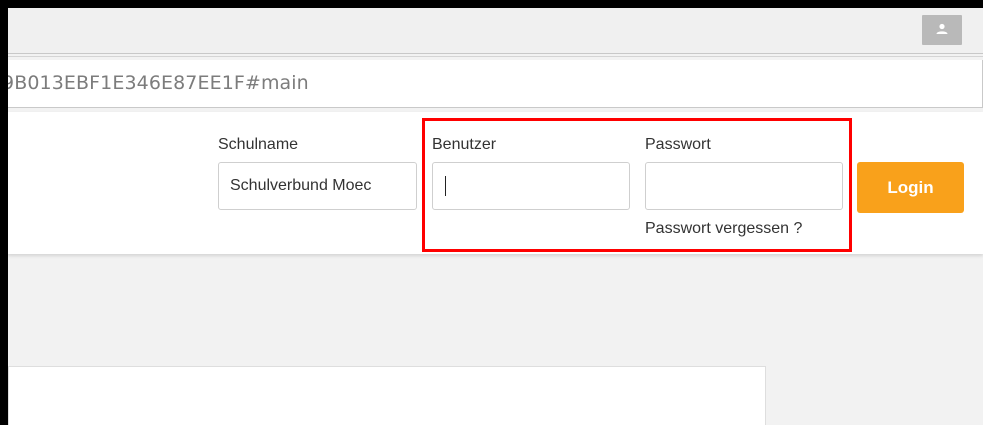  Describe the element at coordinates (258, 144) in the screenshot. I see `school-name-label: Schulname` at that location.